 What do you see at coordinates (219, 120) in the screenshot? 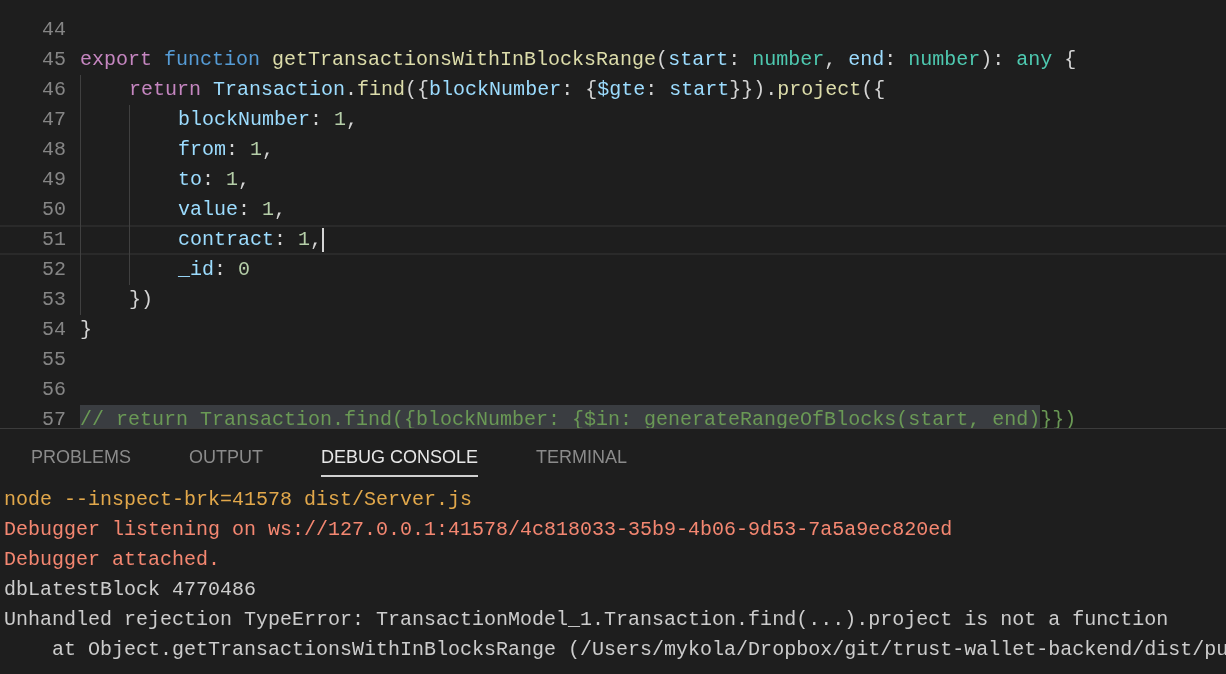
I see `code-line: blockNumber: 1,` at bounding box center [219, 120].